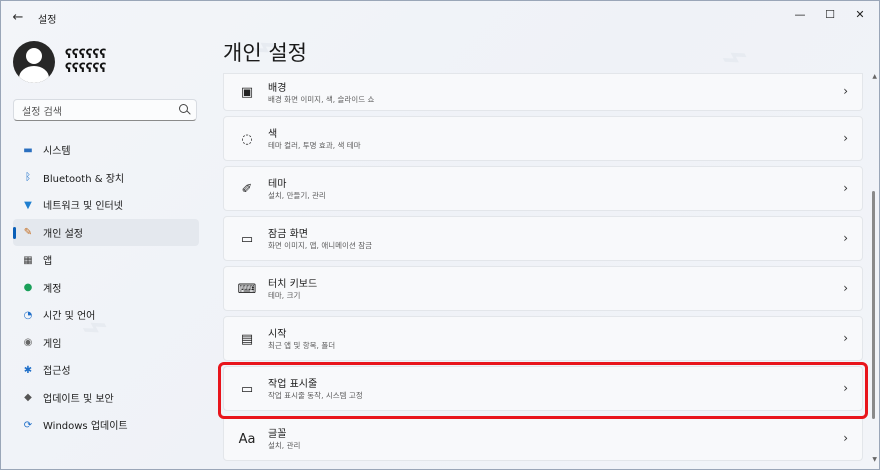  Describe the element at coordinates (47, 20) in the screenshot. I see `app-title: 설정` at that location.